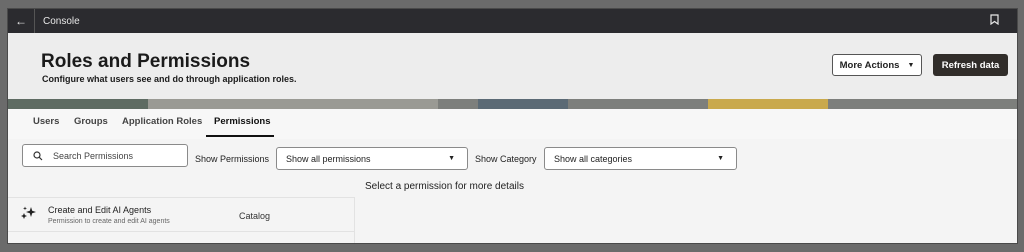  I want to click on search-permissions-input: Search Permissions, so click(105, 155).